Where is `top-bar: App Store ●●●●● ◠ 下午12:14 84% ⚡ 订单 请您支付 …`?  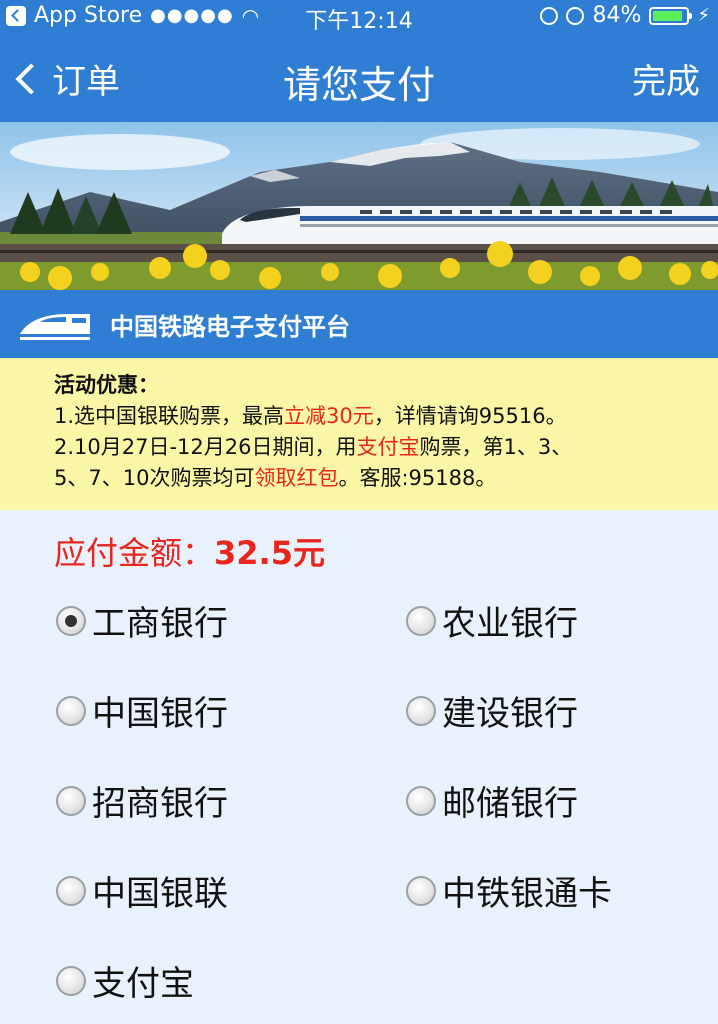
top-bar: App Store ●●●●● ◠ 下午12:14 84% ⚡ 订单 请您支付 … is located at coordinates (359, 61).